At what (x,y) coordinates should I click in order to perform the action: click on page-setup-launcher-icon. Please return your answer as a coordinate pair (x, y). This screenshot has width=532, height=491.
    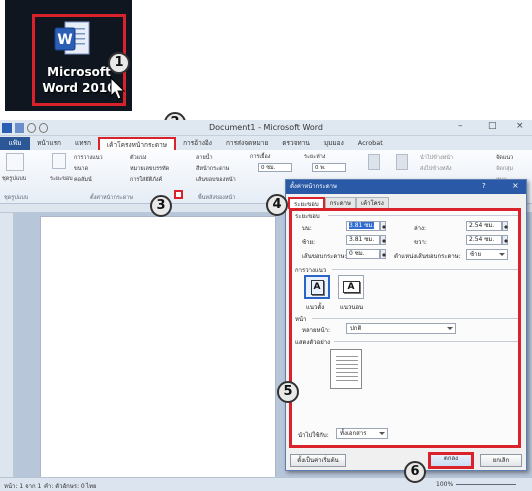
    Looking at the image, I should click on (178, 194).